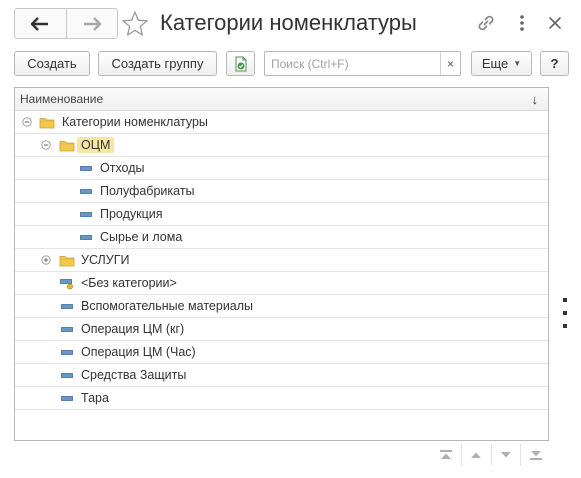  I want to click on forward-button, so click(91, 23).